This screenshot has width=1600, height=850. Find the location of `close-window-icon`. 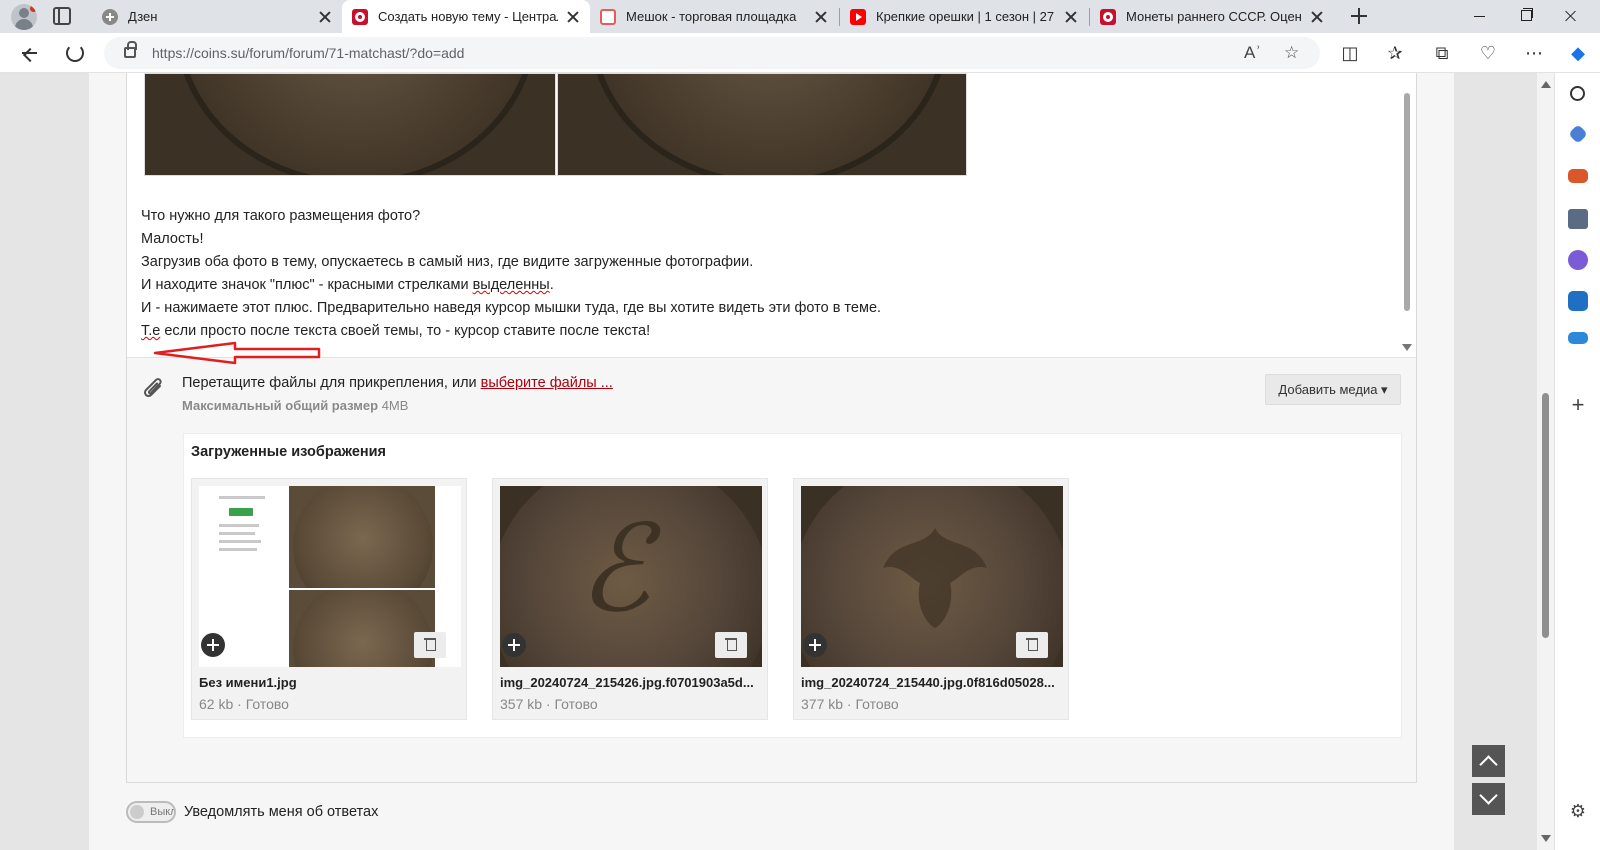

close-window-icon is located at coordinates (1571, 16).